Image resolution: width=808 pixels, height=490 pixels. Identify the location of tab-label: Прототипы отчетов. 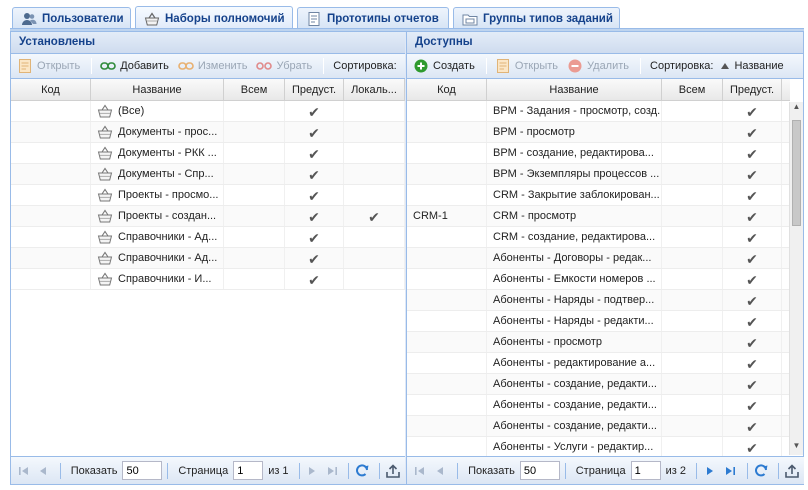
(383, 18).